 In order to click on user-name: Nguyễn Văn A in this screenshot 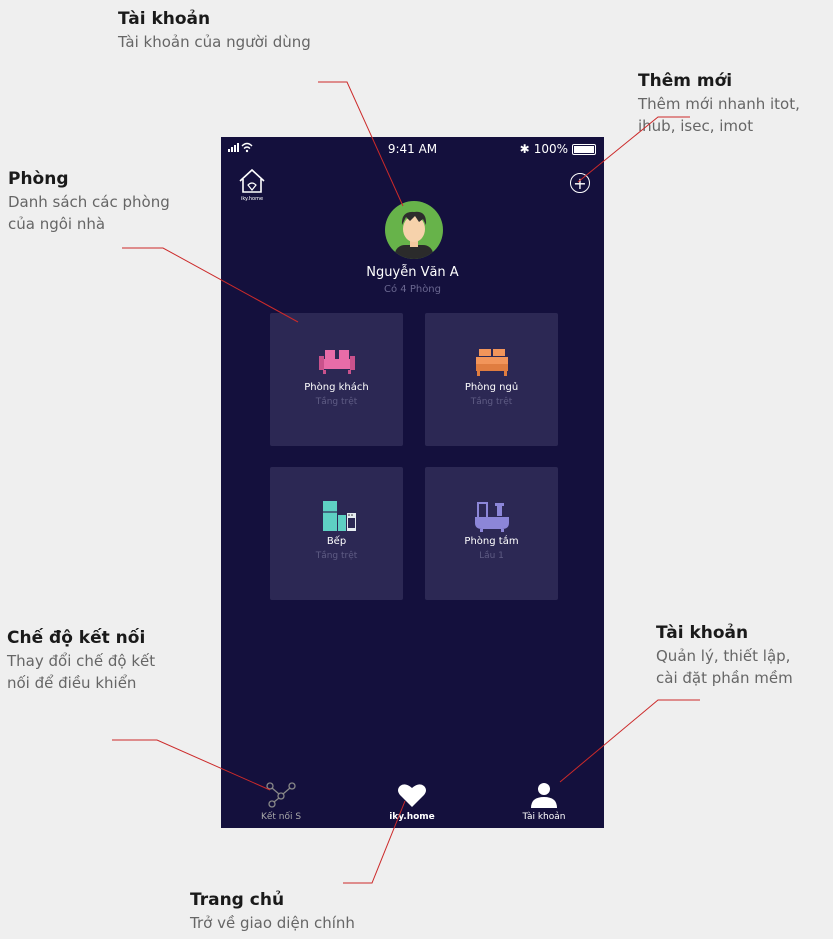, I will do `click(412, 272)`.